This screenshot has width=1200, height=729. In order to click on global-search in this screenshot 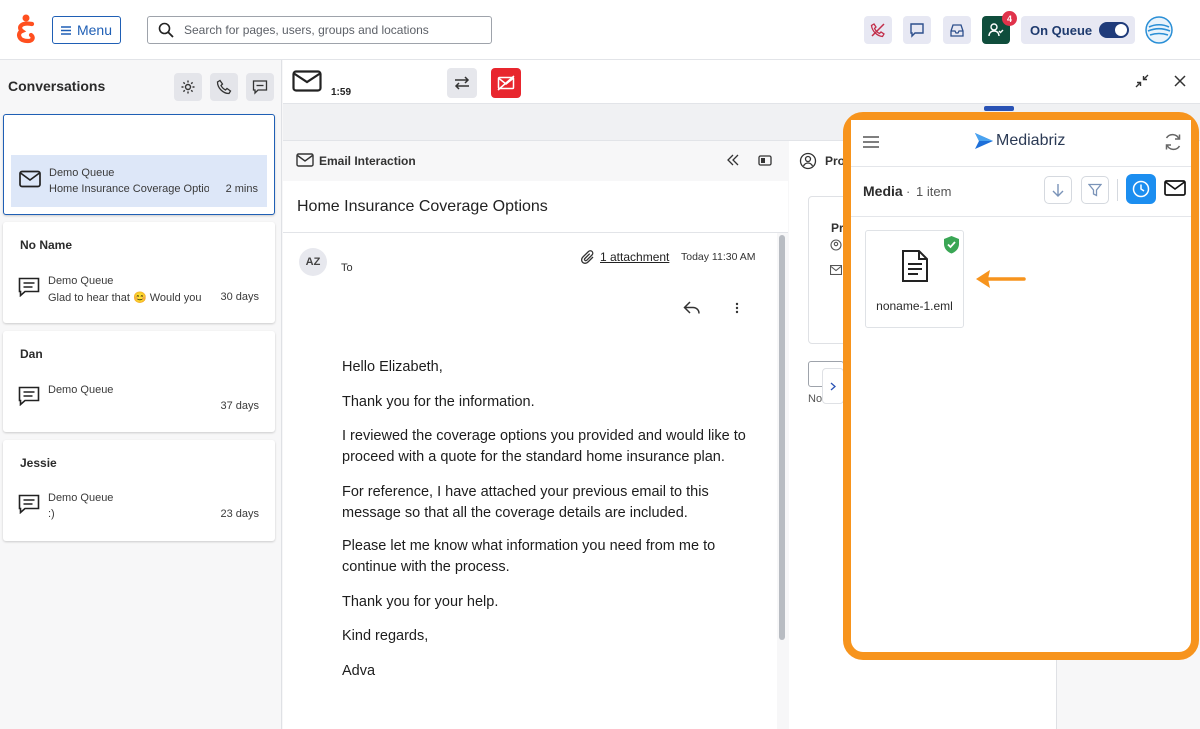, I will do `click(319, 30)`.